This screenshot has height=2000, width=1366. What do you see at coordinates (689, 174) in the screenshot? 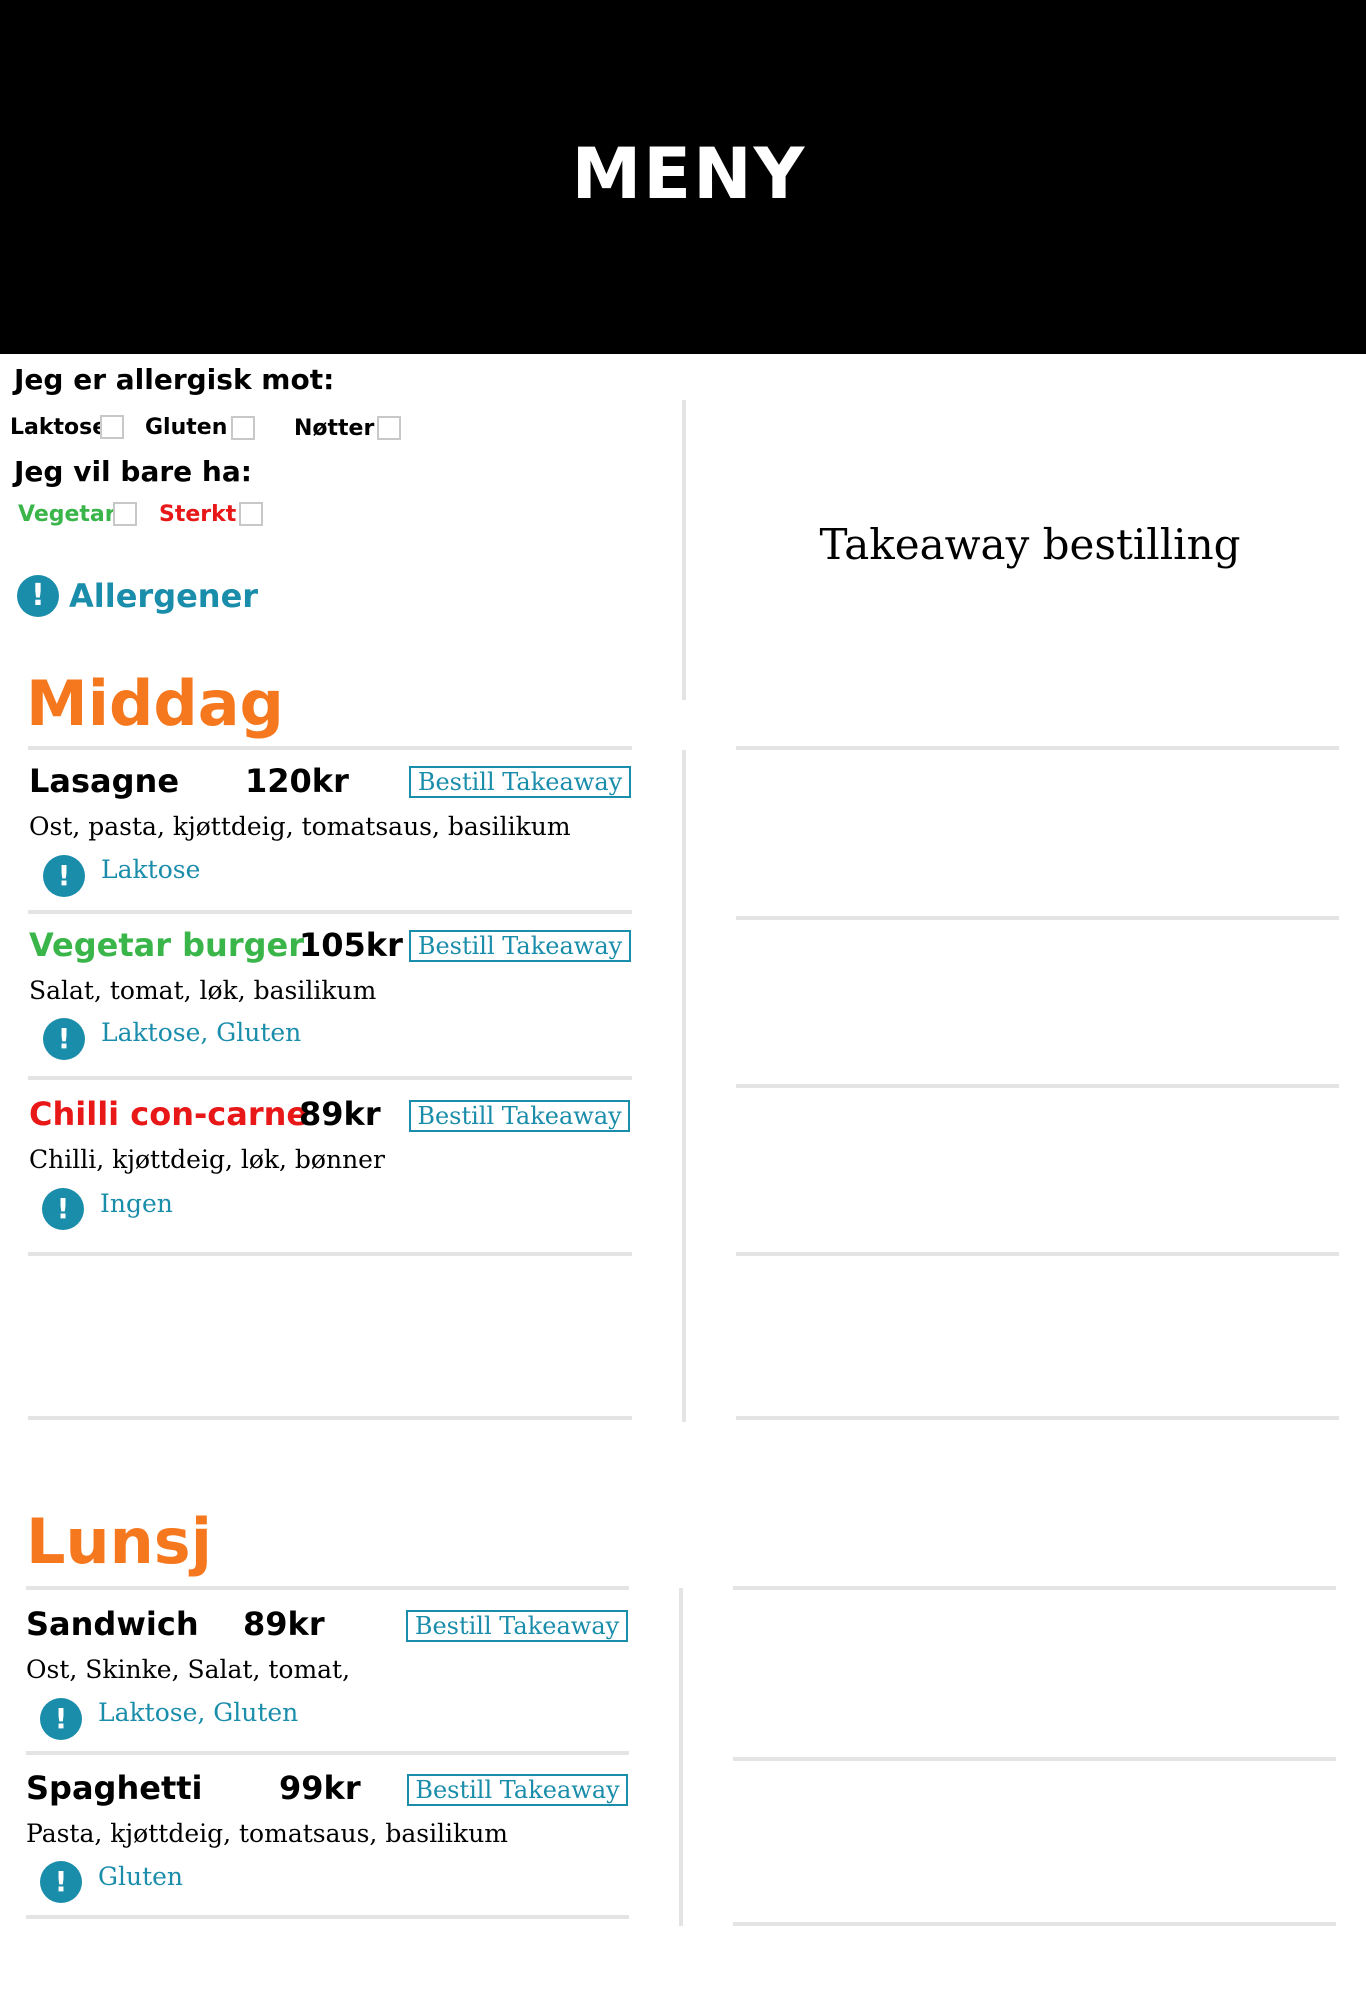
I see `page-title: MENY` at bounding box center [689, 174].